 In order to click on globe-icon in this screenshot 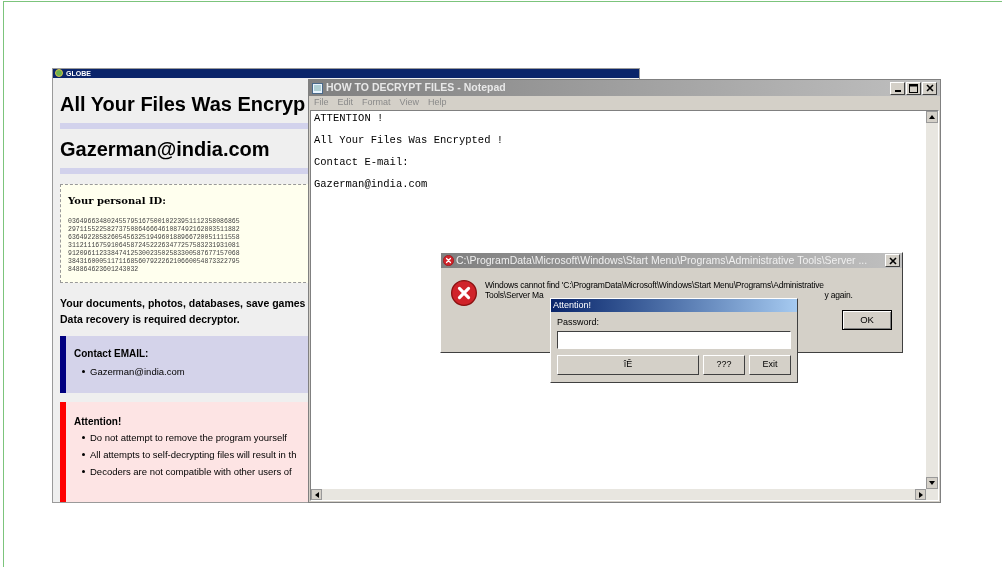, I will do `click(59, 73)`.